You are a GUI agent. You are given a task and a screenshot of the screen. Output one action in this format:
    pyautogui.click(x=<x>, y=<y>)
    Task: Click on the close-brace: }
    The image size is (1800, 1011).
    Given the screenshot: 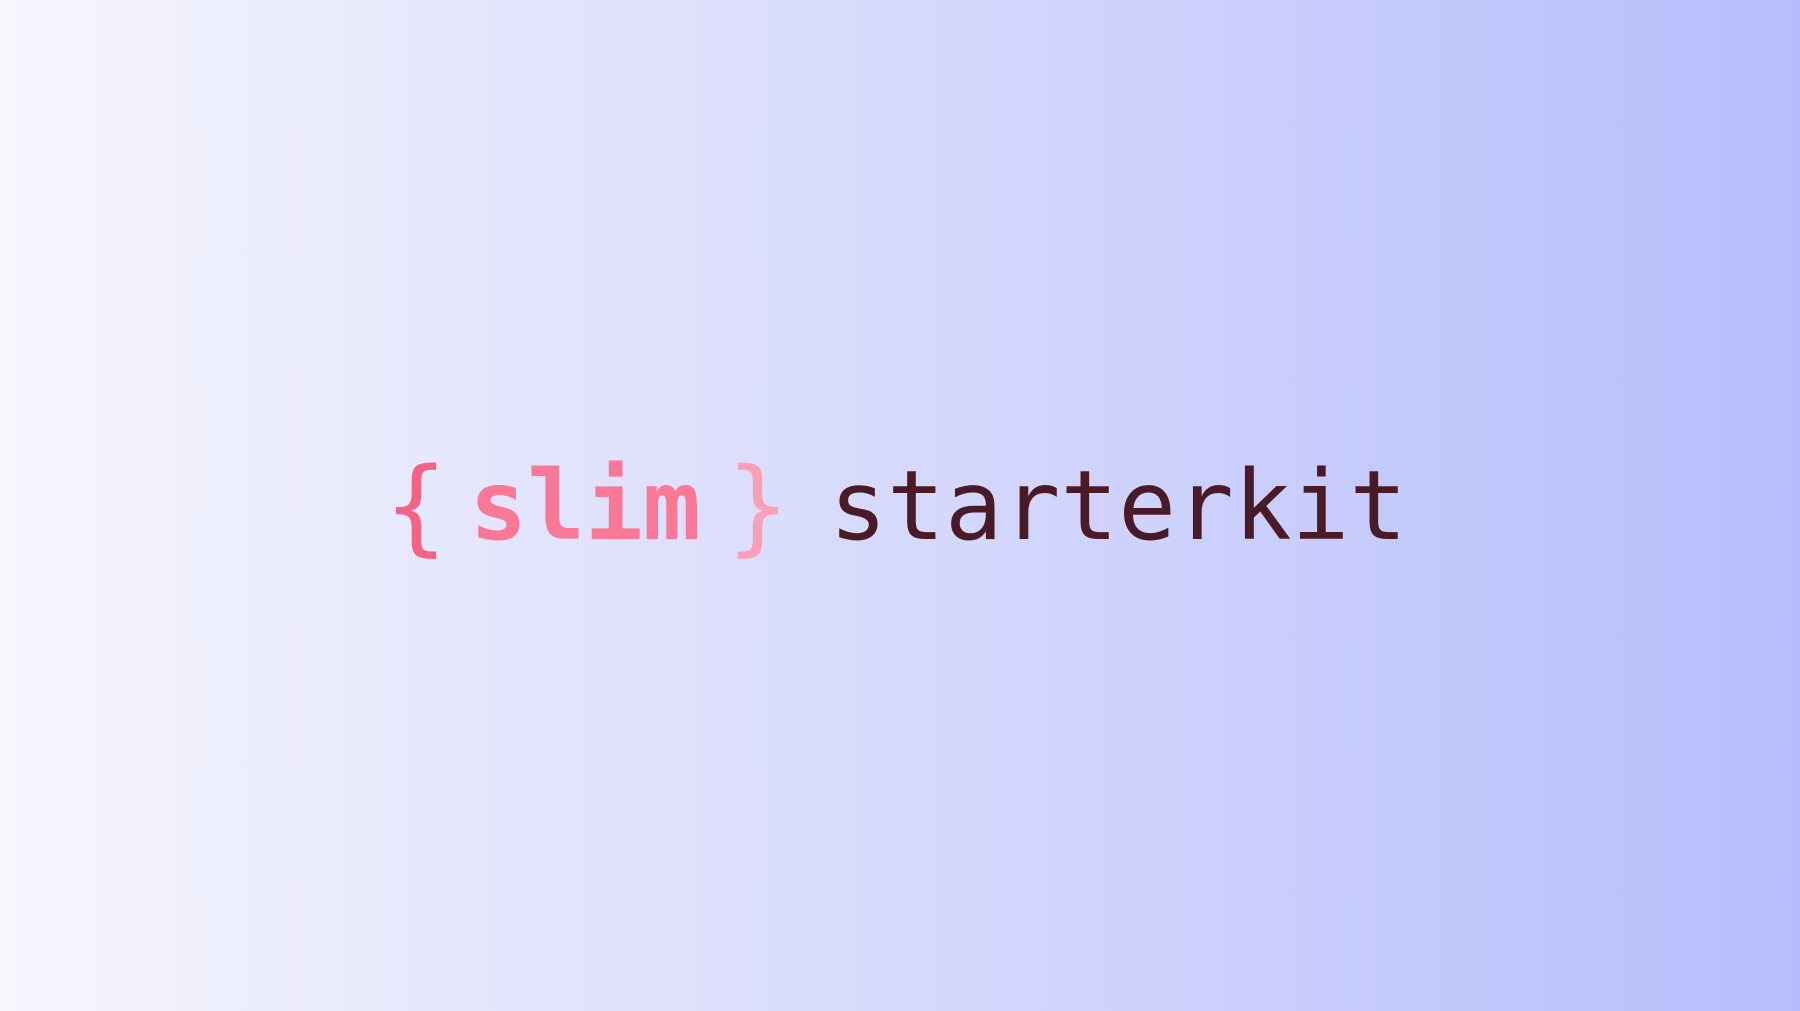 What is the action you would take?
    pyautogui.click(x=758, y=505)
    